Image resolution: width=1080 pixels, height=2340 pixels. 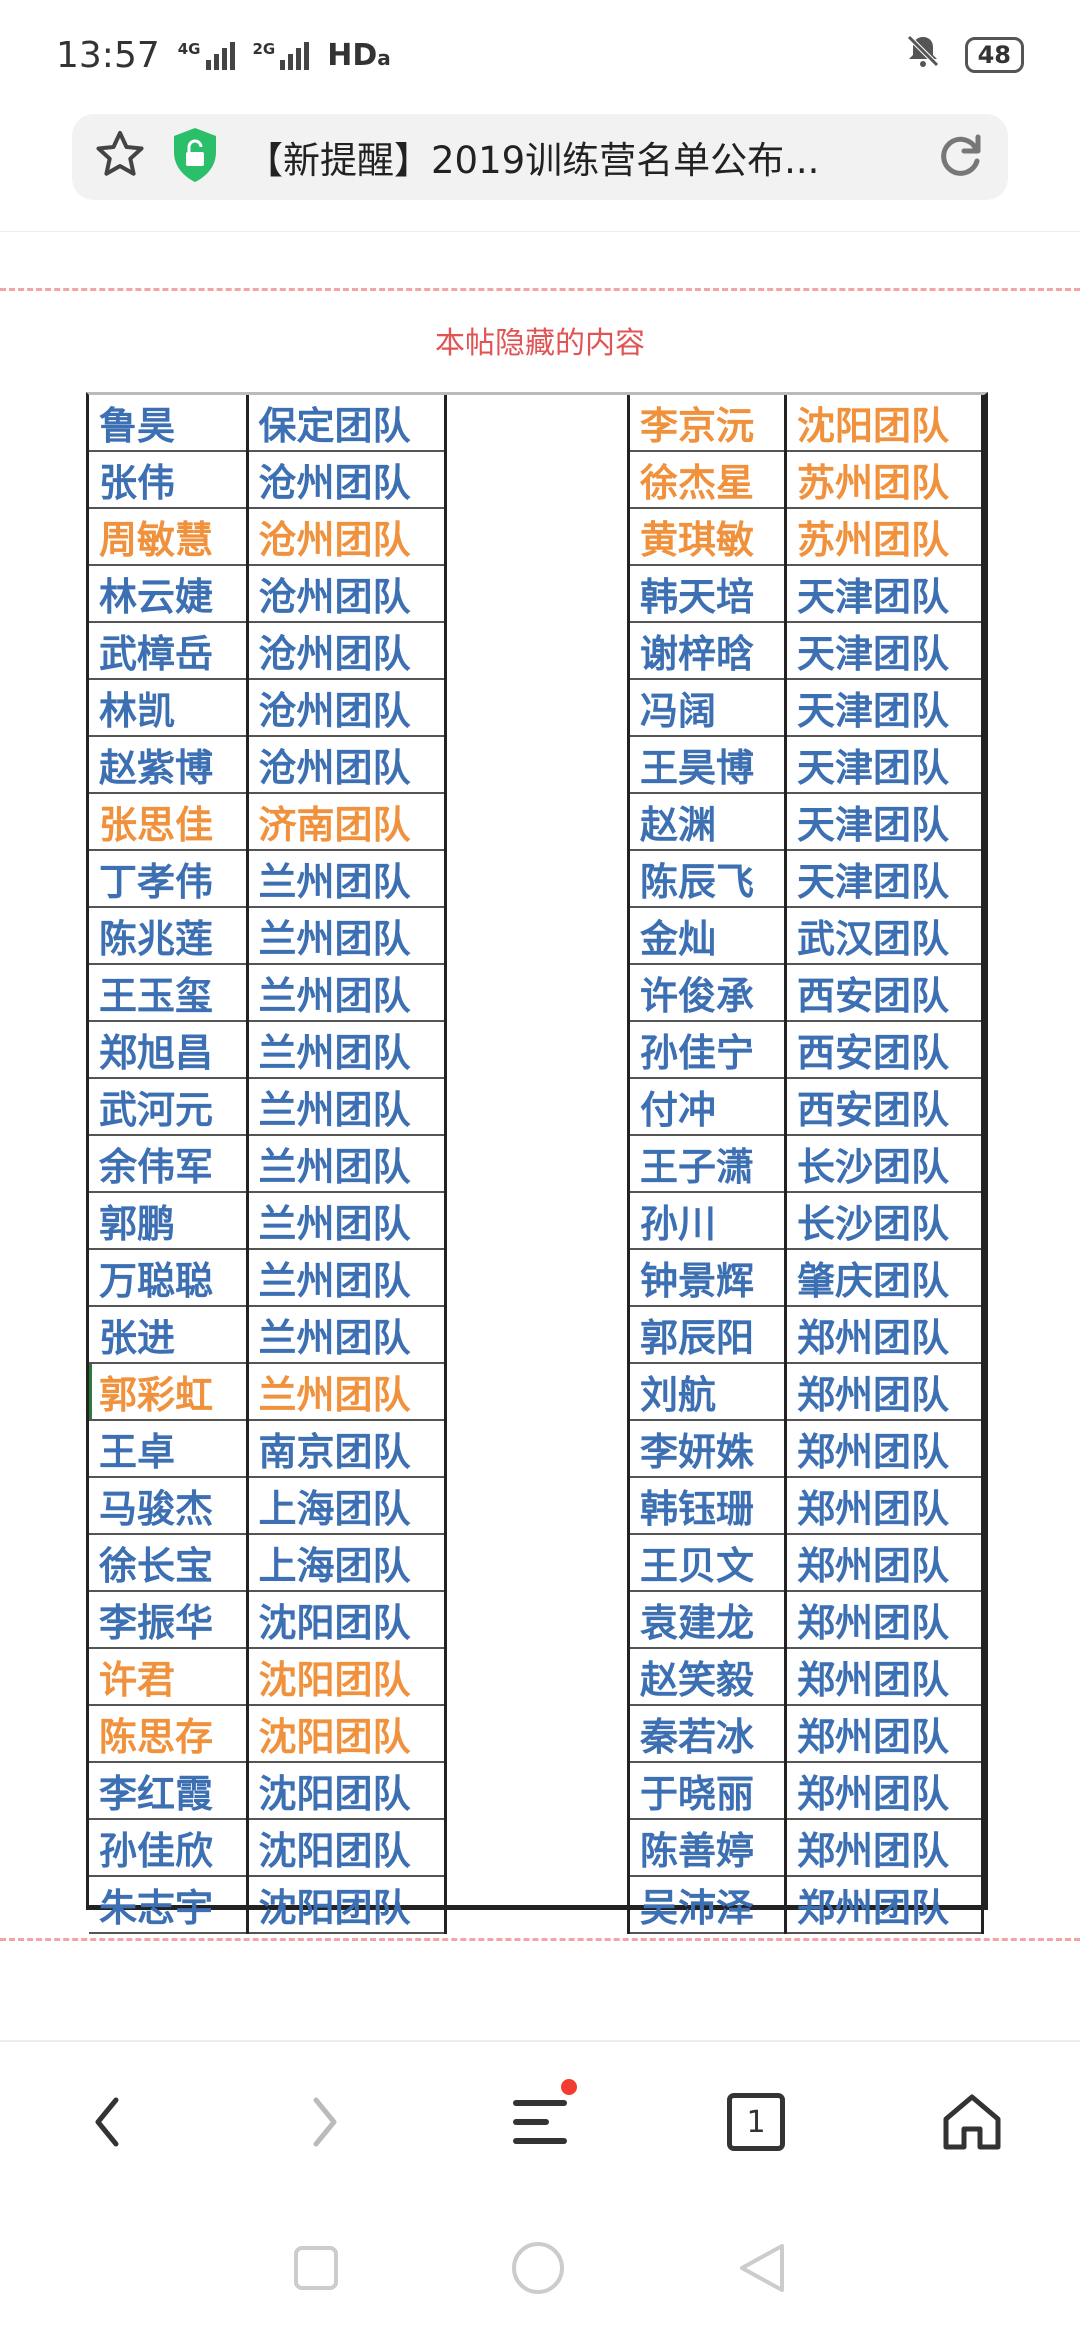 What do you see at coordinates (268, 1905) in the screenshot?
I see `roster-row: 朱志宇 沈阳团队` at bounding box center [268, 1905].